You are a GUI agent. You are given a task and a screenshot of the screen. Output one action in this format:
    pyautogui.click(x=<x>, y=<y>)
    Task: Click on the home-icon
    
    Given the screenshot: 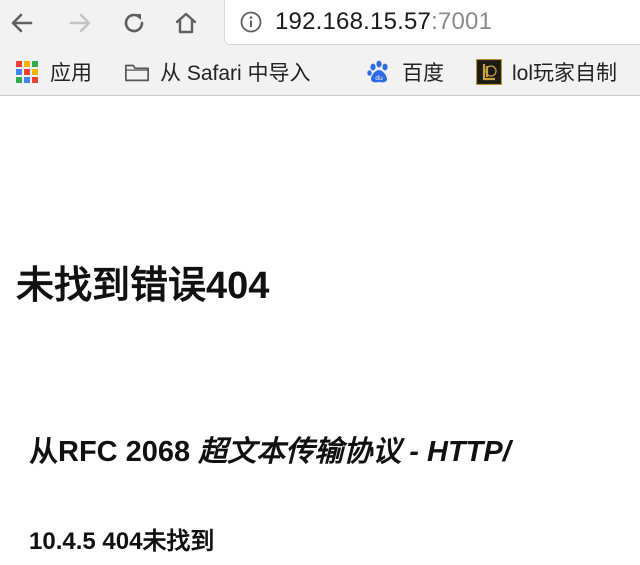 What is the action you would take?
    pyautogui.click(x=186, y=23)
    